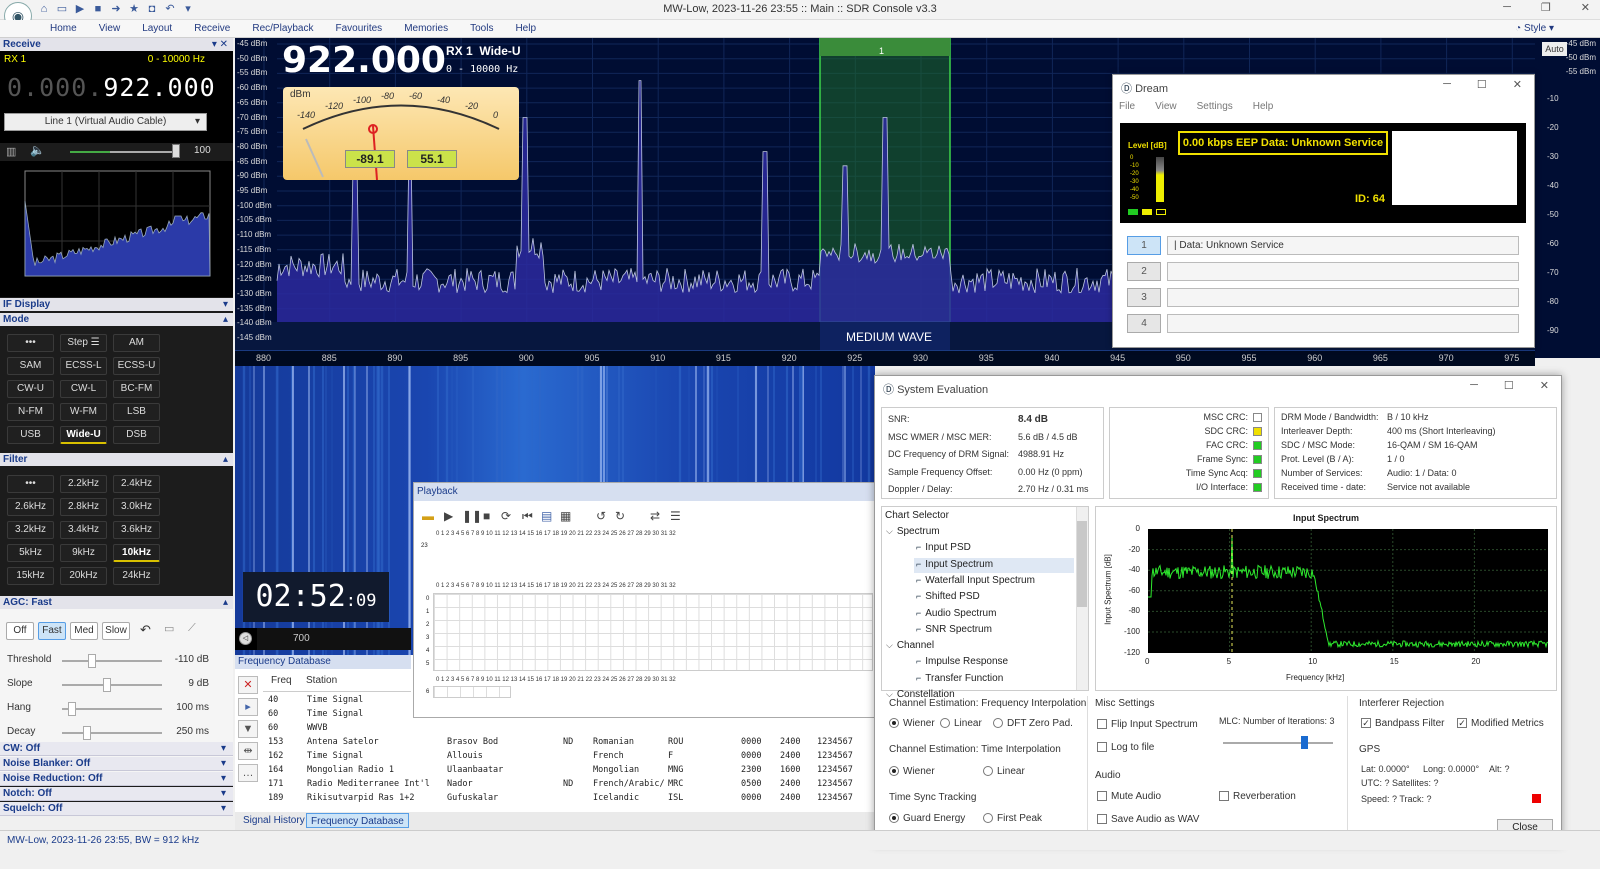 Image resolution: width=1600 pixels, height=869 pixels. What do you see at coordinates (112, 661) in the screenshot?
I see `agc-threshold-slider` at bounding box center [112, 661].